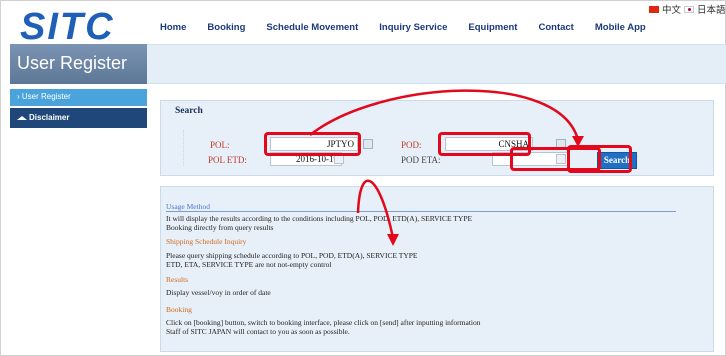  What do you see at coordinates (599, 159) in the screenshot?
I see `annotation-box-search-button` at bounding box center [599, 159].